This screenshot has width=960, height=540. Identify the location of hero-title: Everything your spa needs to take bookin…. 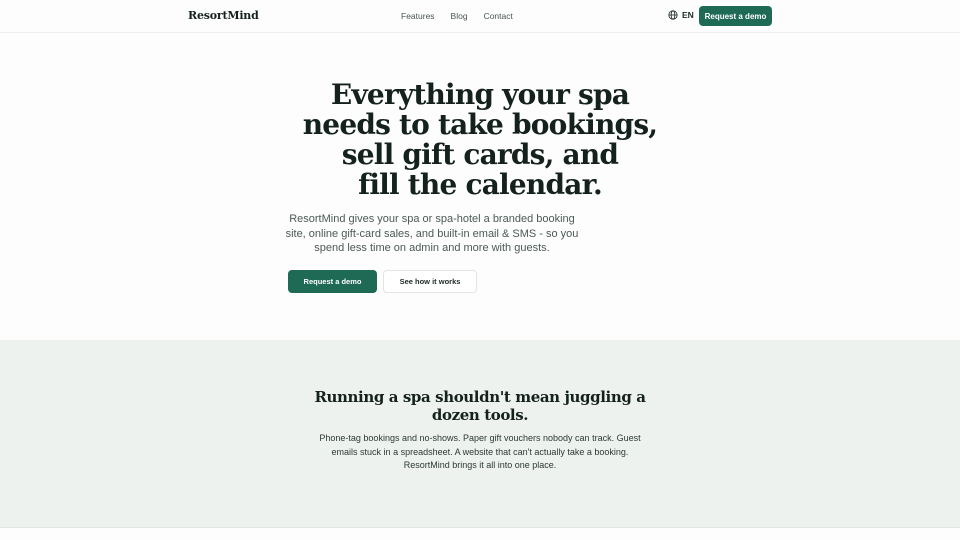
(480, 140).